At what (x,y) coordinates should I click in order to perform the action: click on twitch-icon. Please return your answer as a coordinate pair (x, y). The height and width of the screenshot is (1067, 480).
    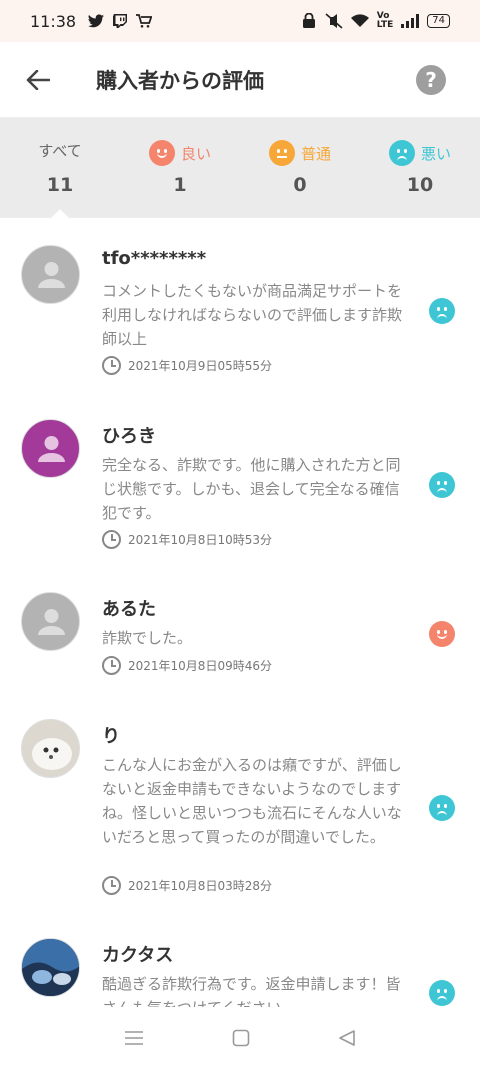
    Looking at the image, I should click on (120, 21).